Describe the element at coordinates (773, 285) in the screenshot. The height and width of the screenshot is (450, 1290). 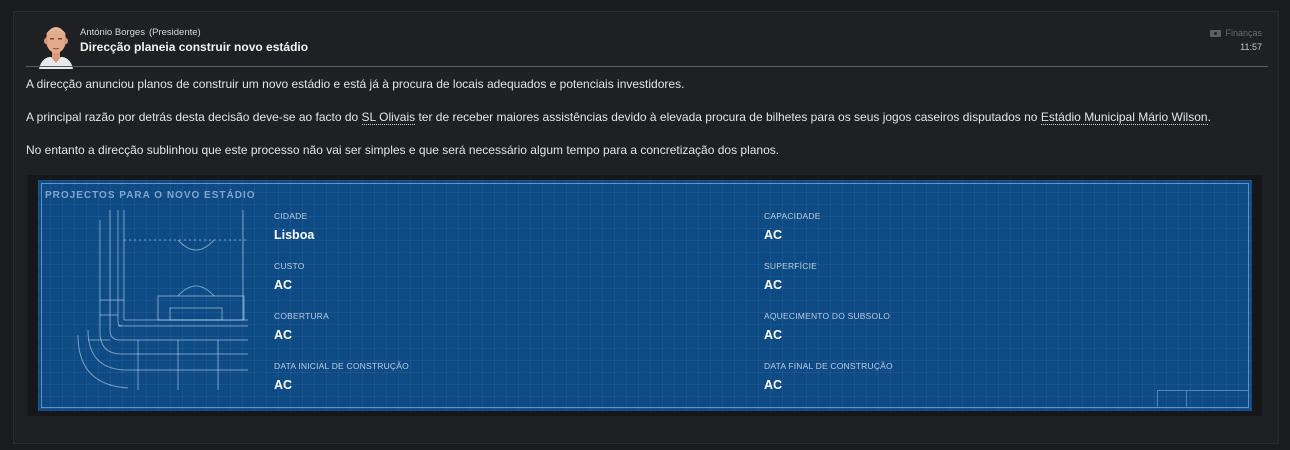
I see `field-surface-value: AC` at that location.